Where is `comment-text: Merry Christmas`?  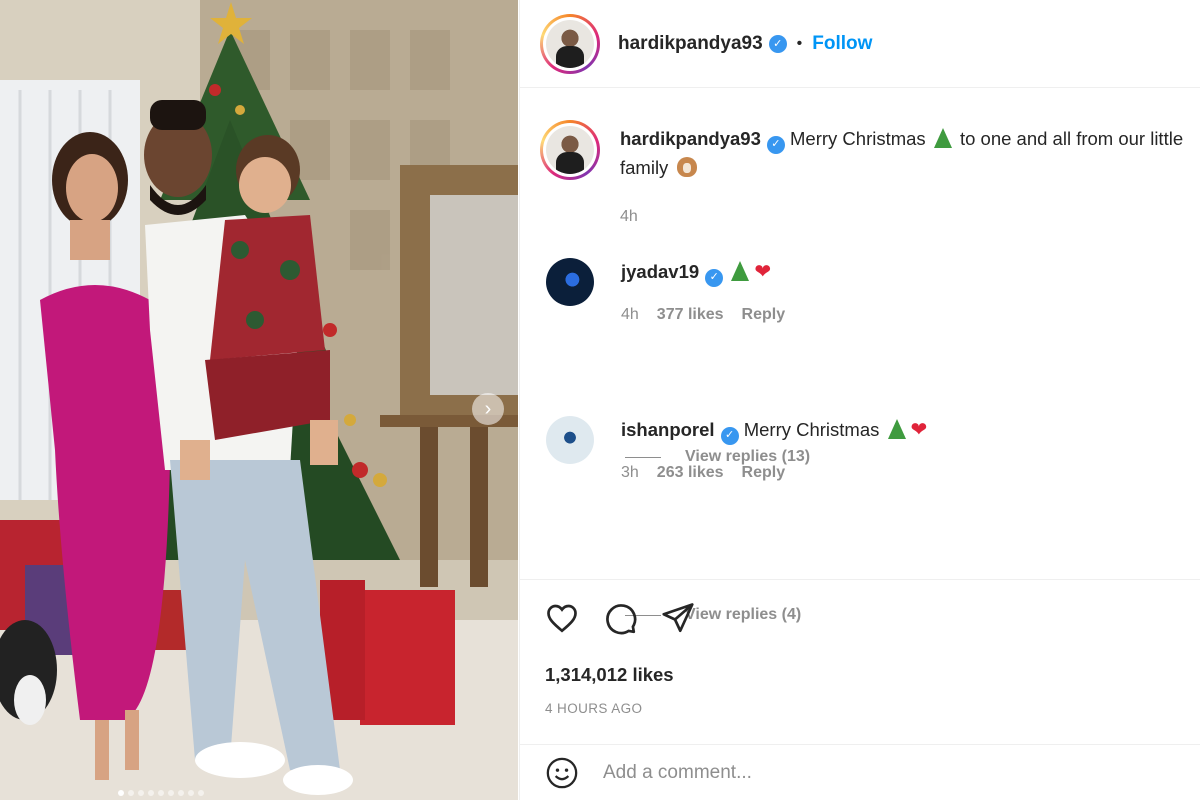 comment-text: Merry Christmas is located at coordinates (811, 429).